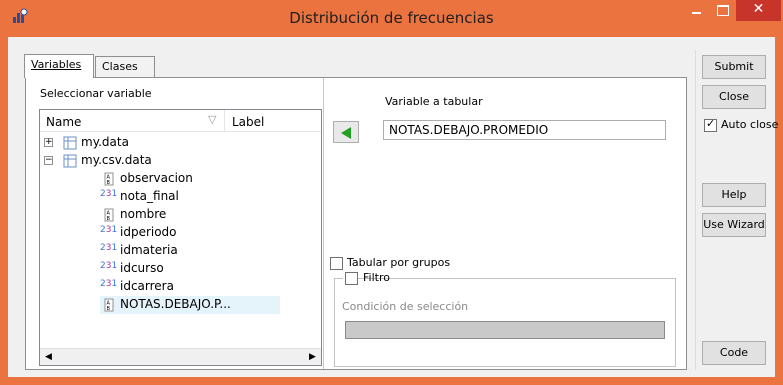 The image size is (783, 385). What do you see at coordinates (180, 251) in the screenshot?
I see `tree-item-idmateria: 231 idmateria` at bounding box center [180, 251].